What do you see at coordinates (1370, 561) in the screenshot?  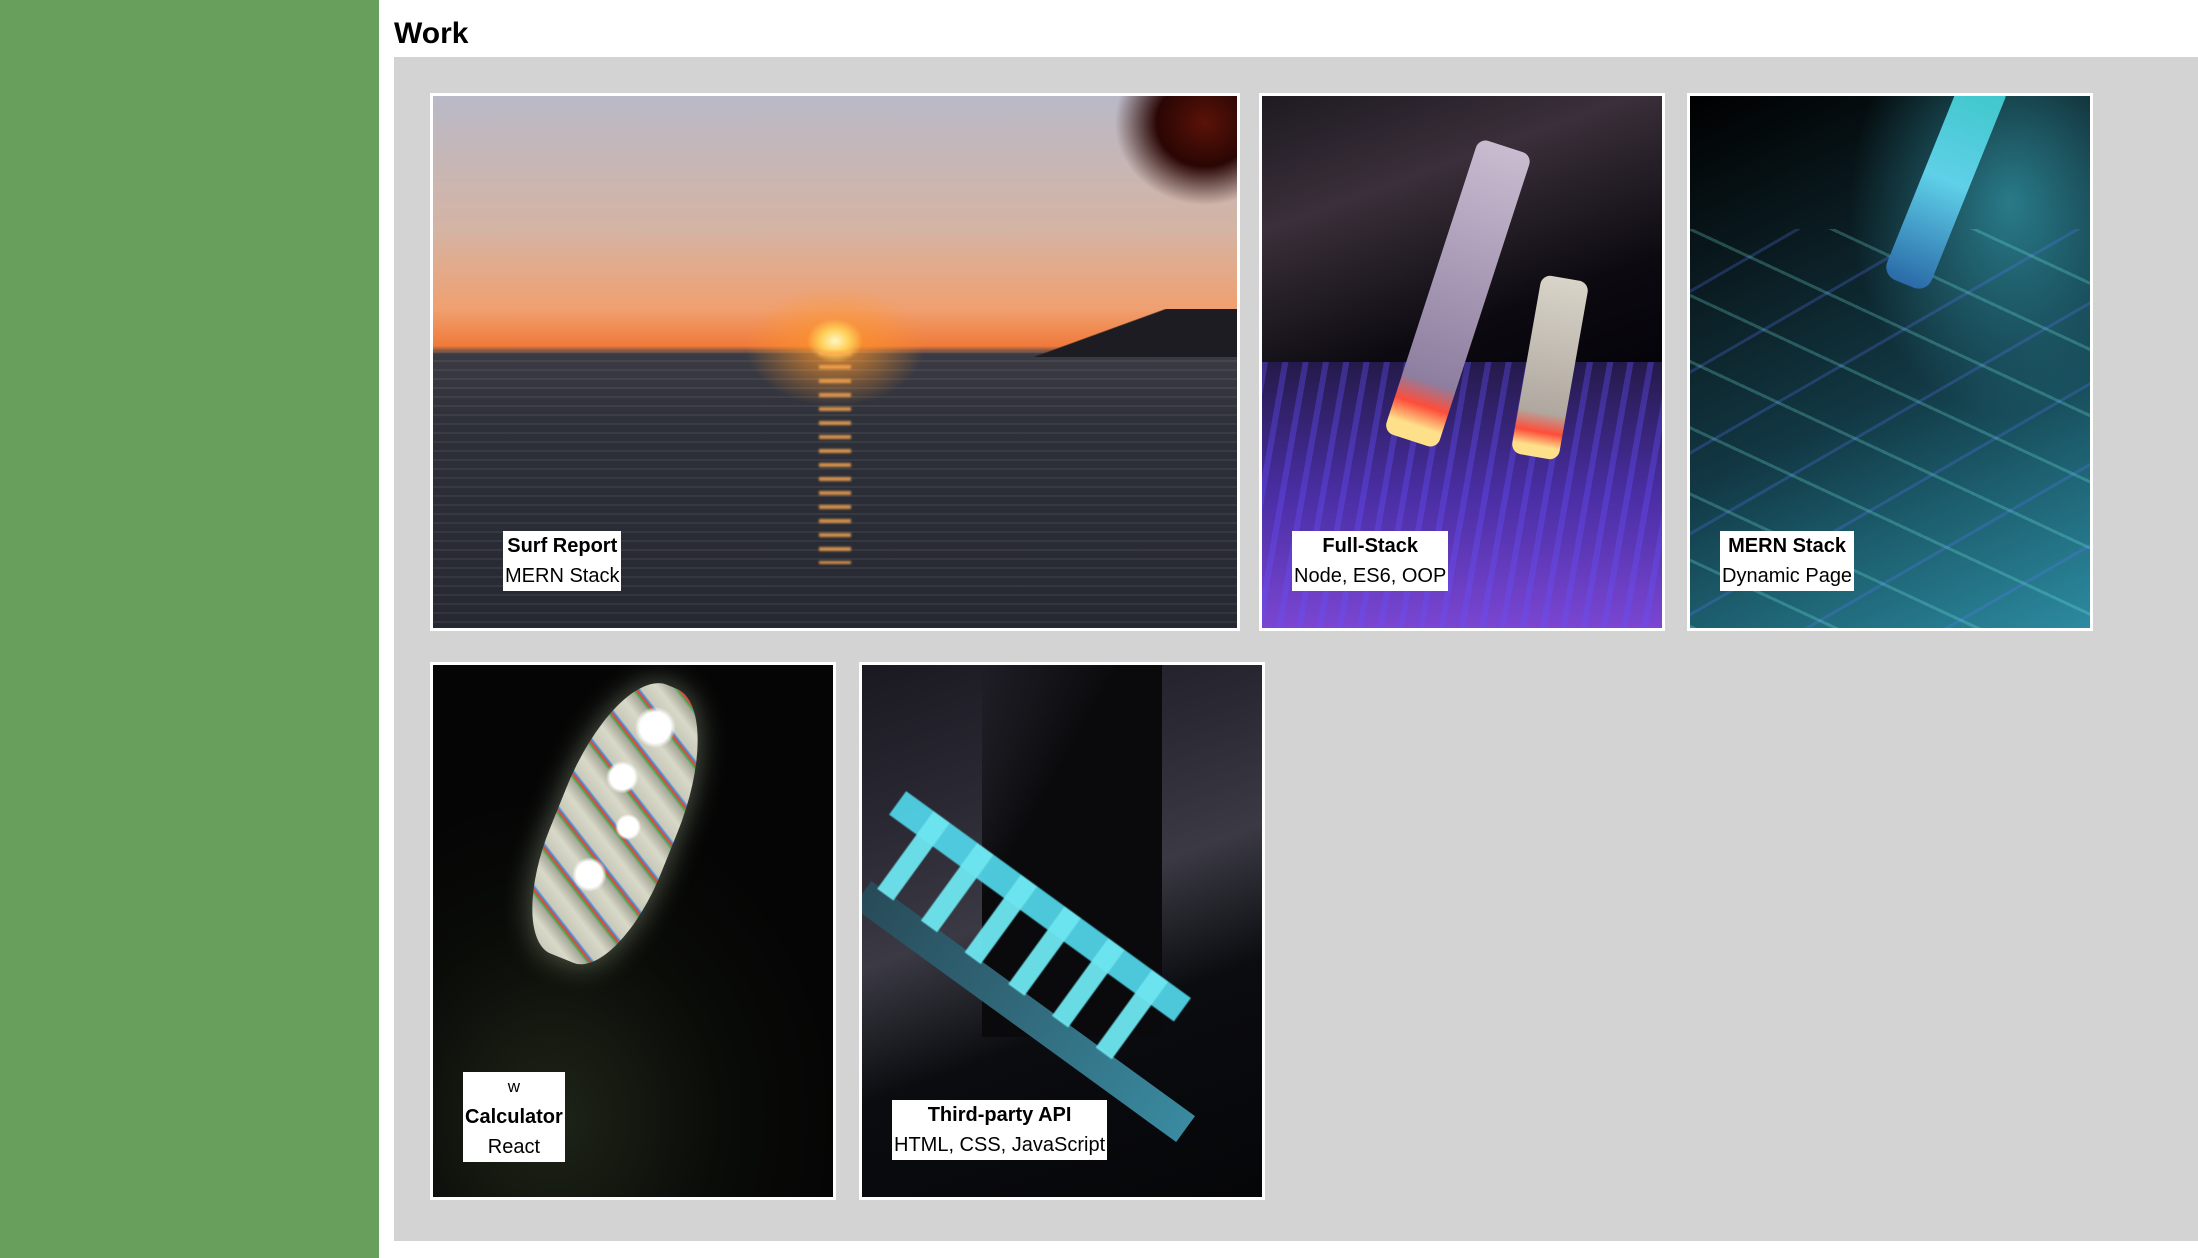 I see `project-caption: Full-Stack Node, ES6, OOP` at bounding box center [1370, 561].